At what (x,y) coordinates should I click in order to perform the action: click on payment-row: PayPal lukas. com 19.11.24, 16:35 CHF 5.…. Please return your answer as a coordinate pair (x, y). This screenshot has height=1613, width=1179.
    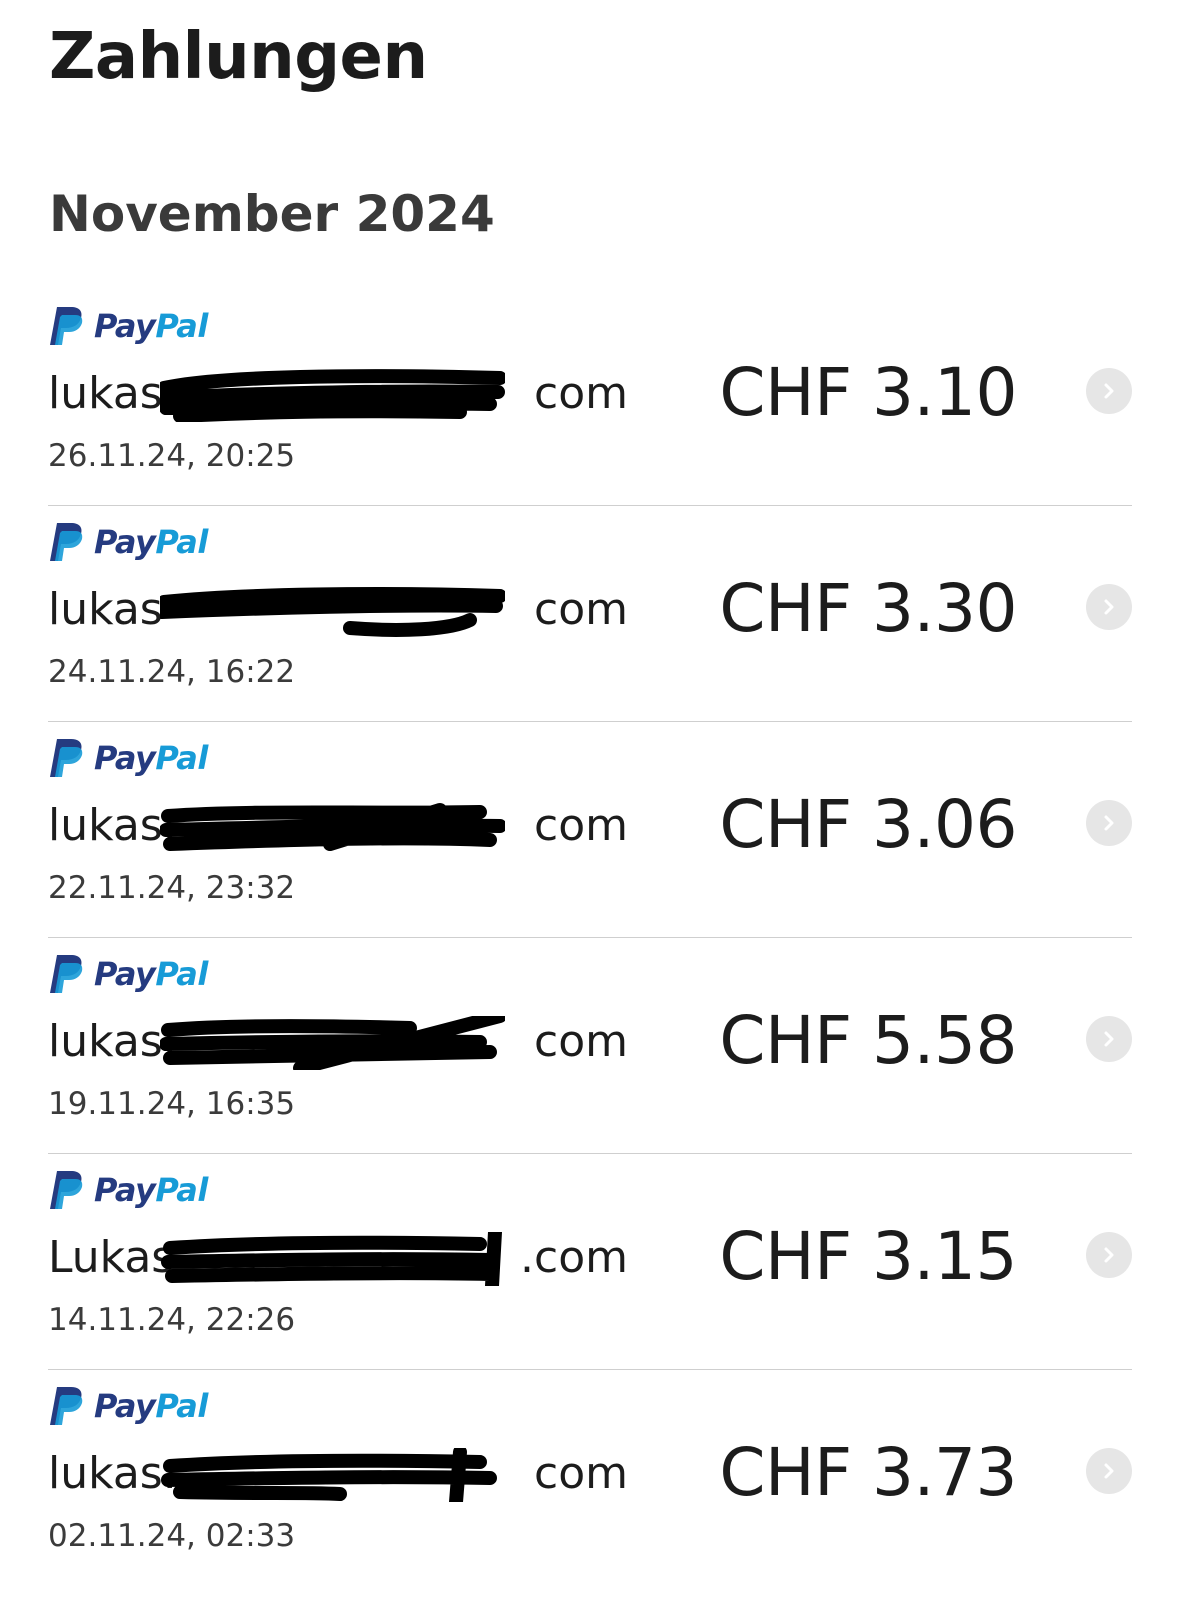
    Looking at the image, I should click on (590, 1046).